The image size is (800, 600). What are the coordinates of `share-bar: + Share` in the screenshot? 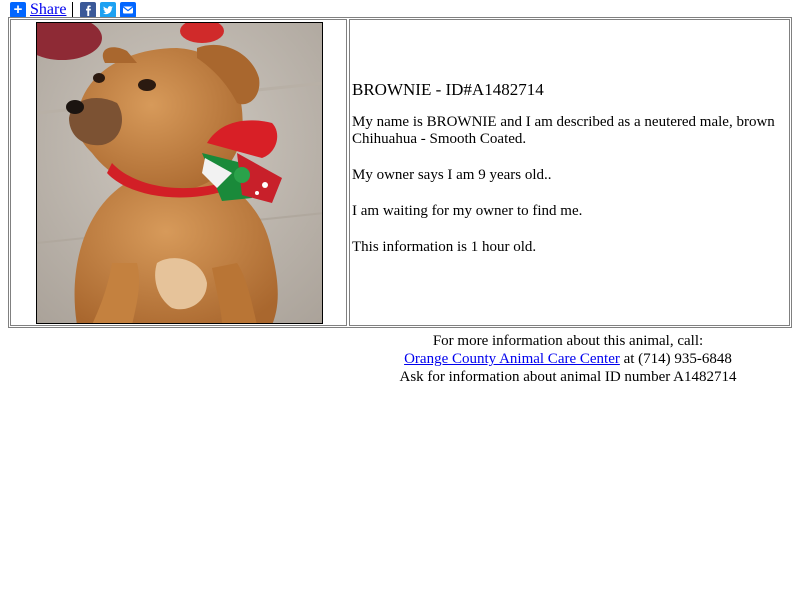 It's located at (75, 9).